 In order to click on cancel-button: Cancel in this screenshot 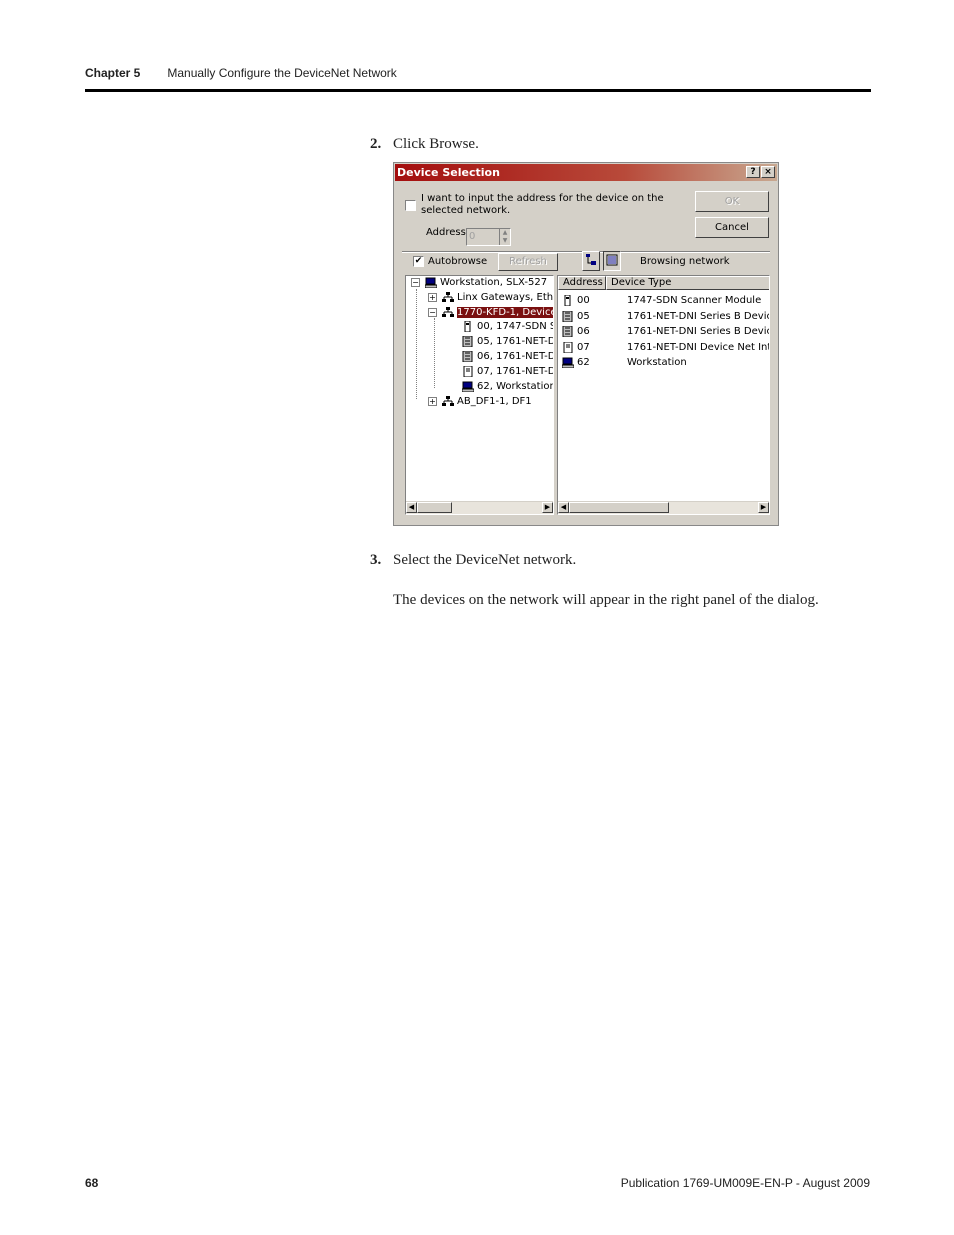, I will do `click(732, 227)`.